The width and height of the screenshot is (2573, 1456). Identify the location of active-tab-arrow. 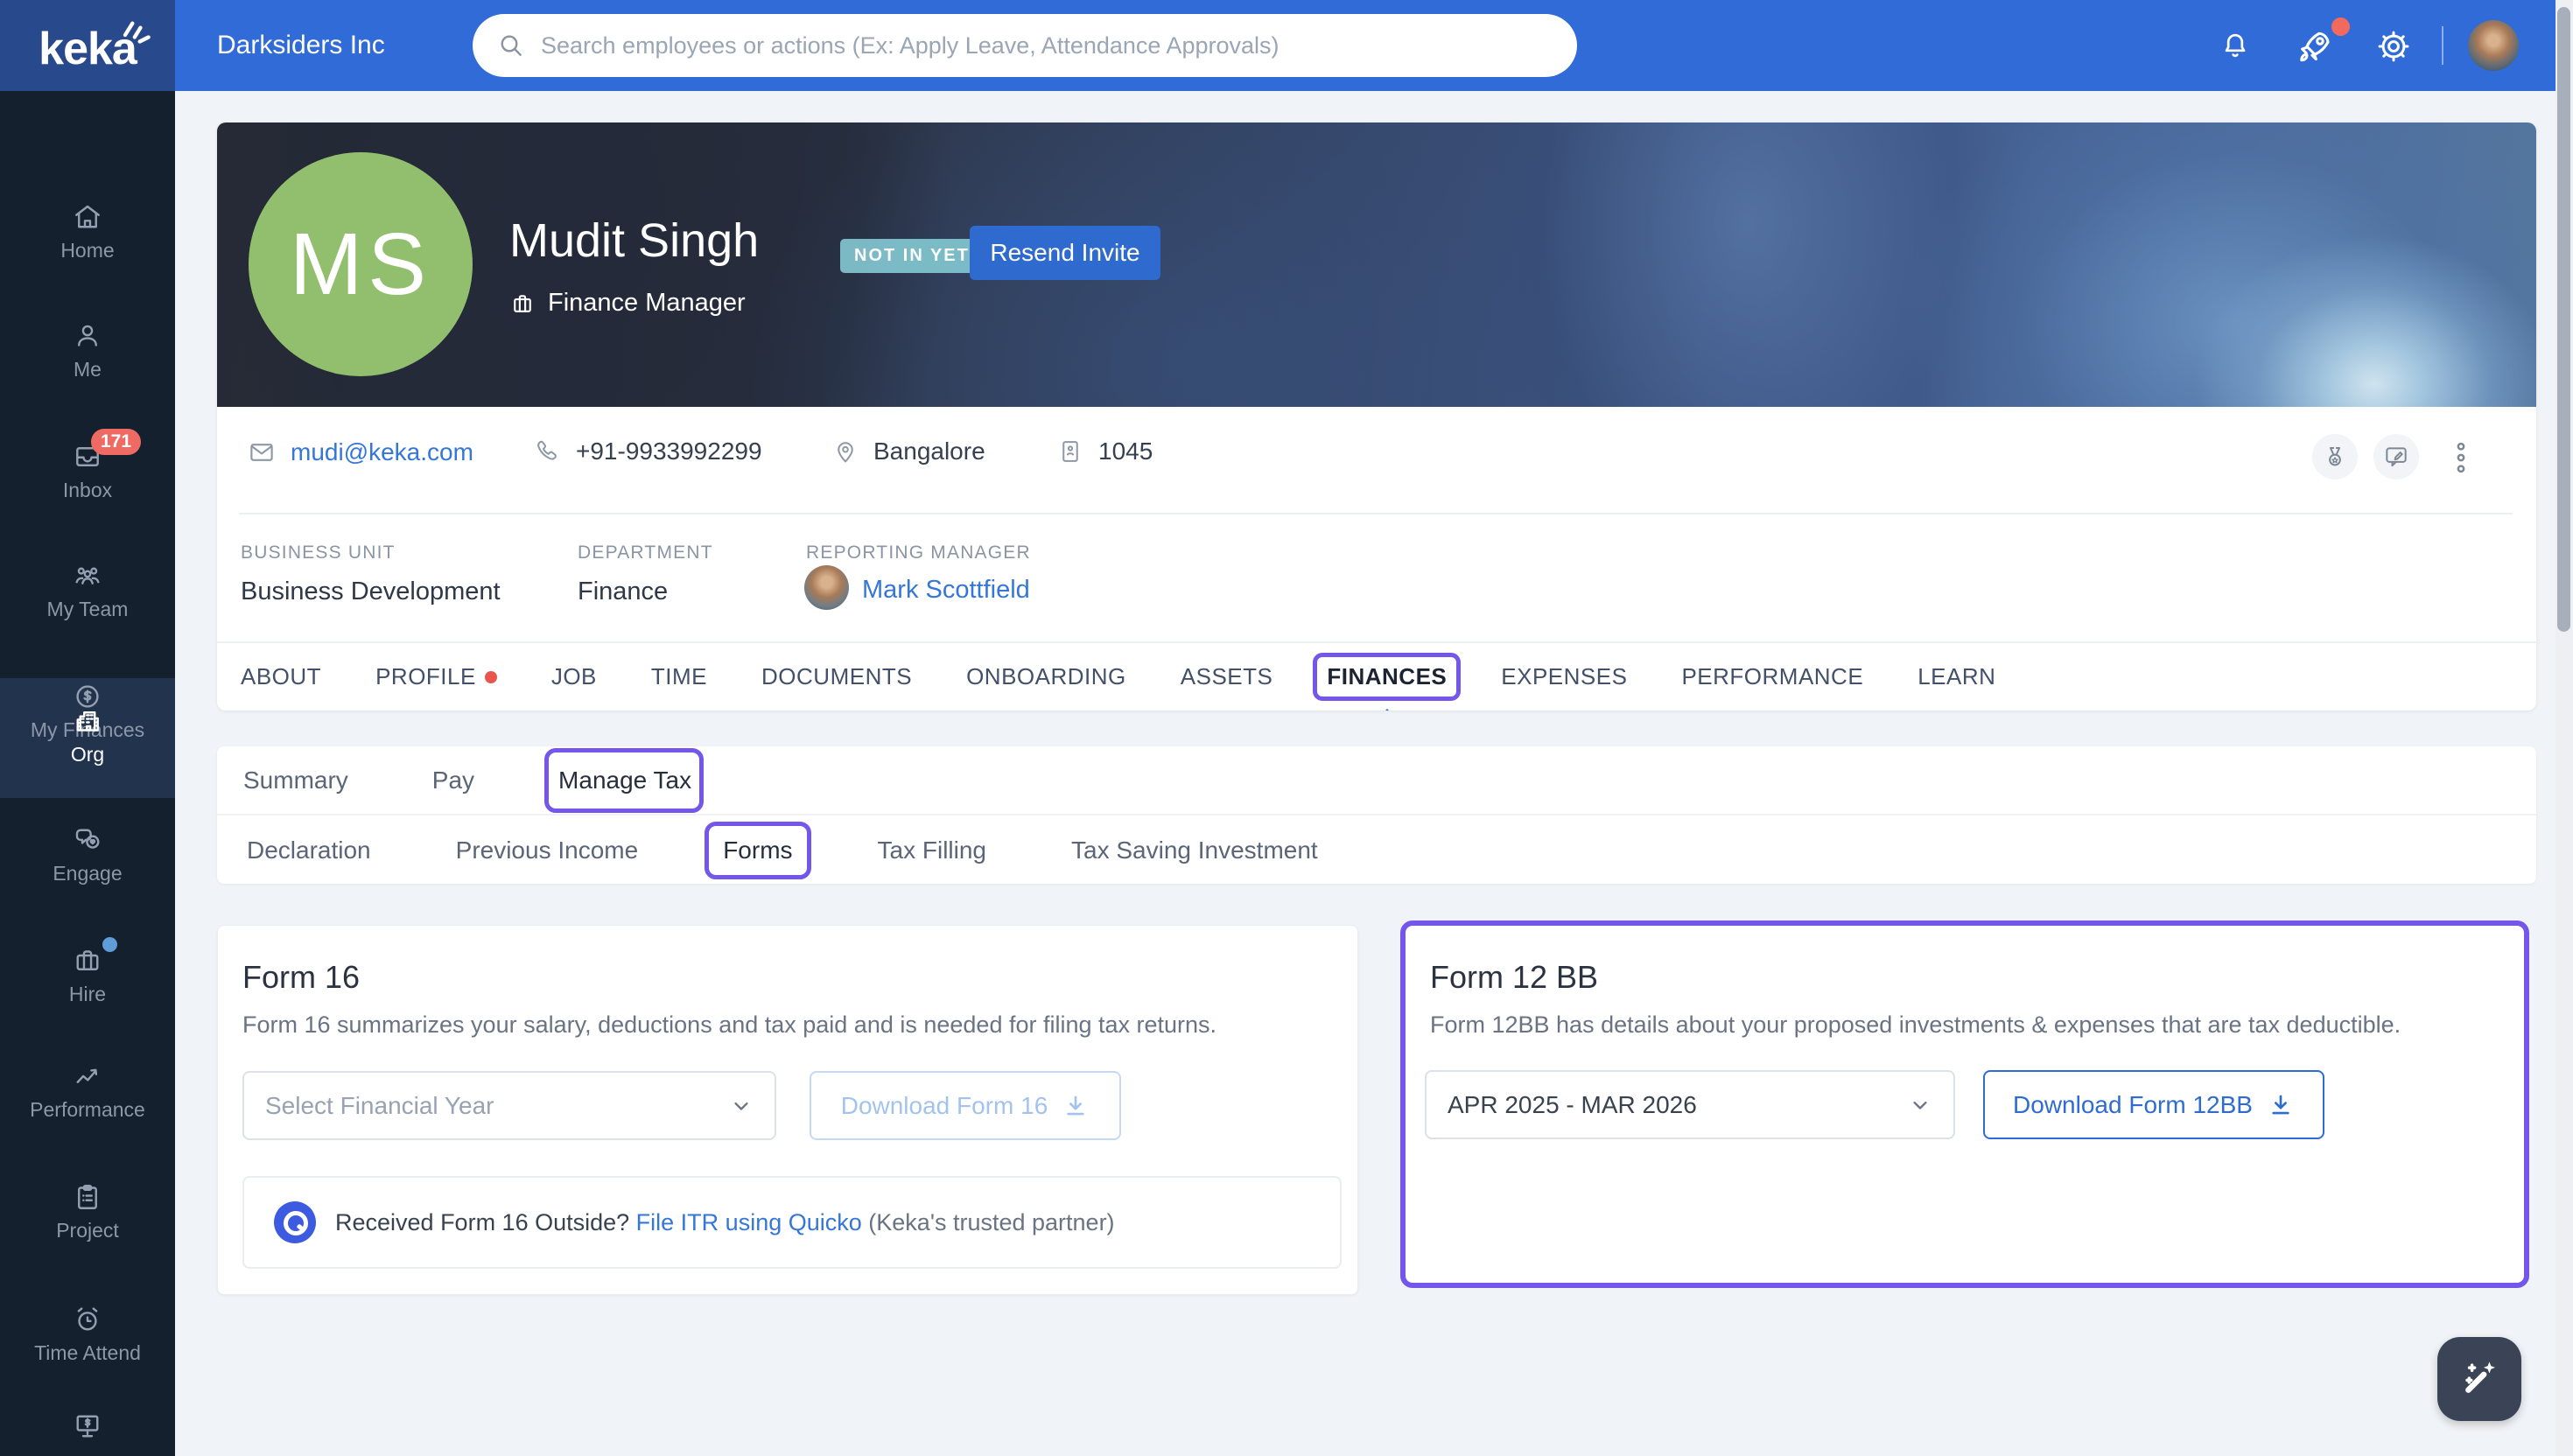
(1386, 709).